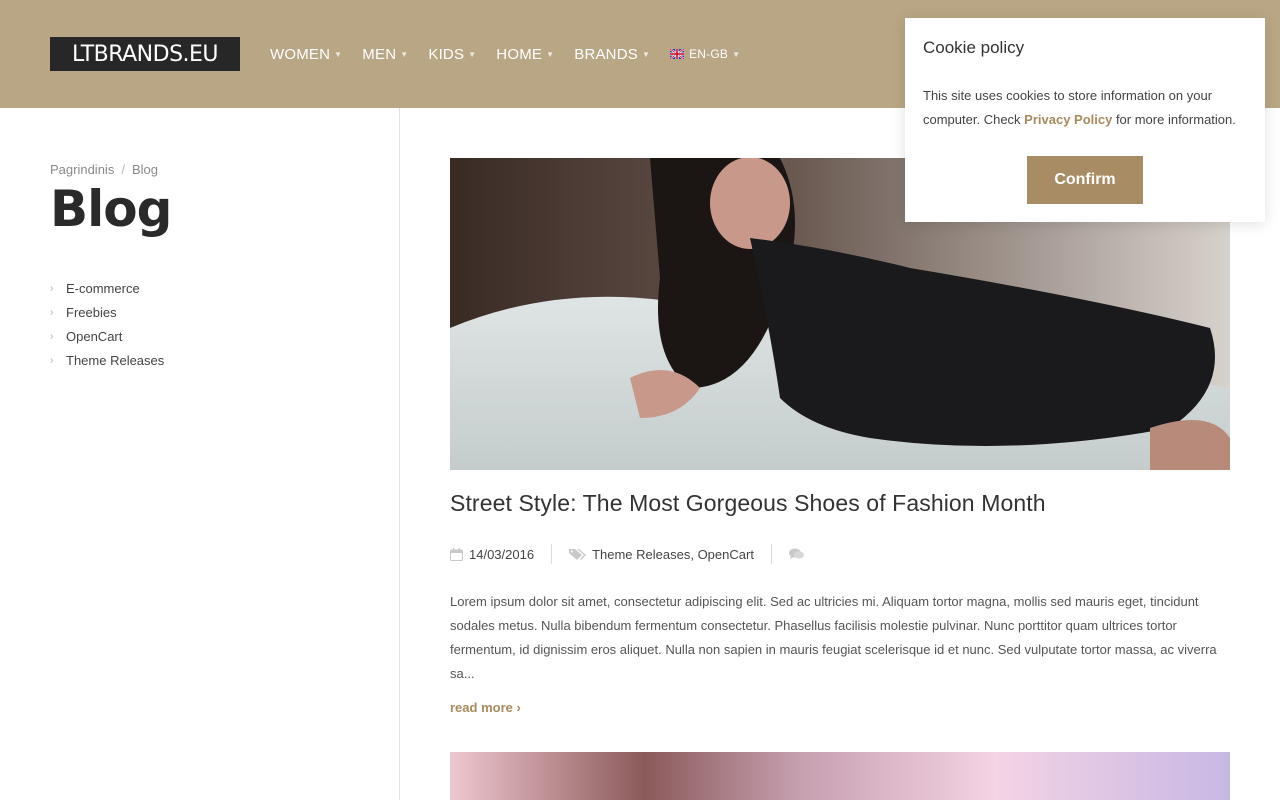  What do you see at coordinates (145, 54) in the screenshot?
I see `site-logo: LTBRANDS.EU` at bounding box center [145, 54].